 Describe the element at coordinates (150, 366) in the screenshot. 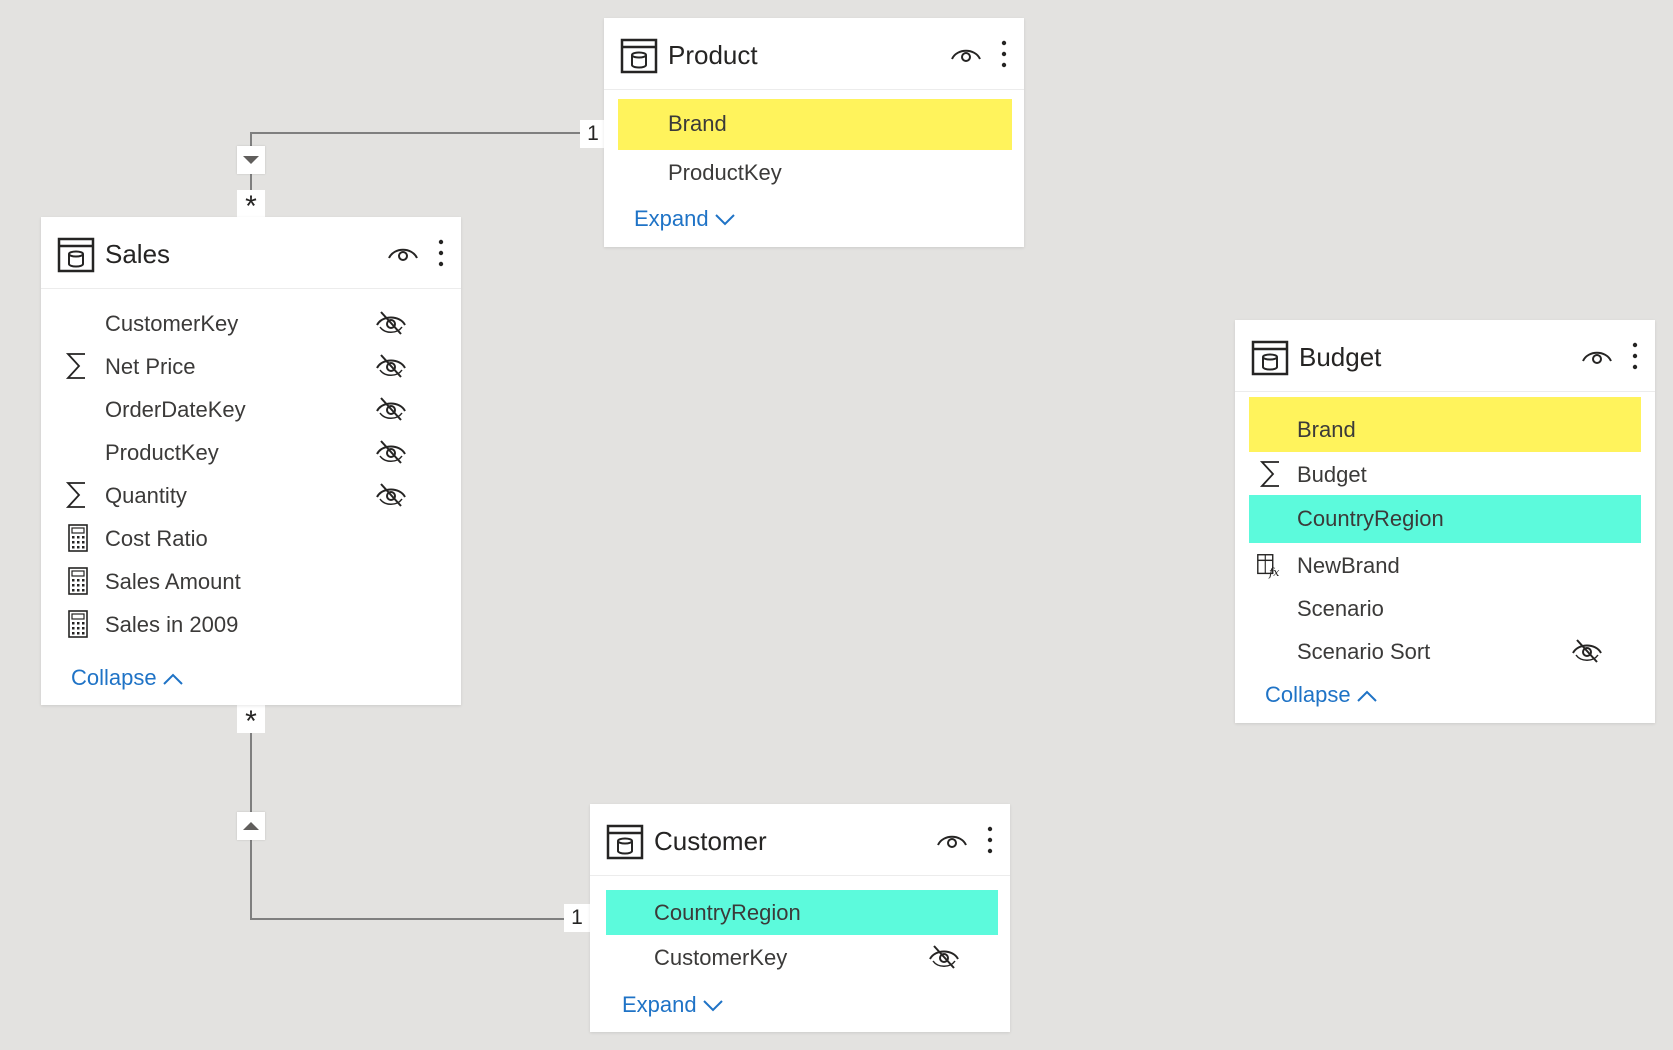

I see `field-label: Net Price` at that location.